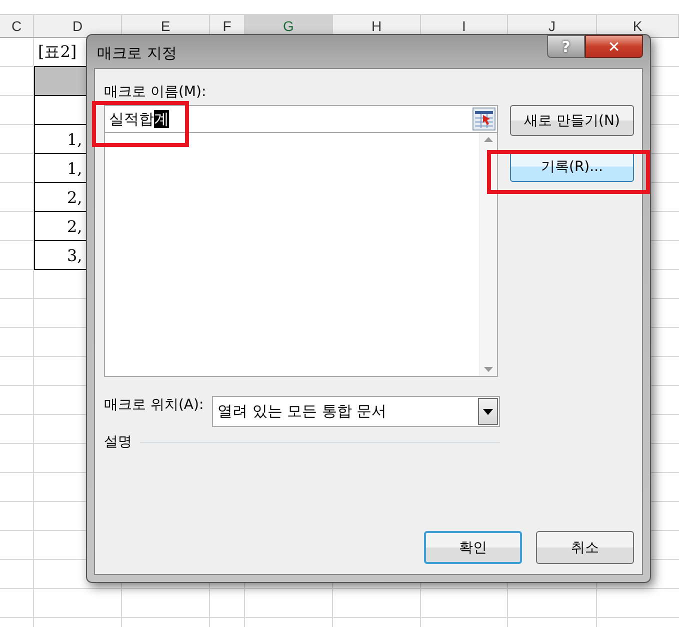  Describe the element at coordinates (585, 547) in the screenshot. I see `cancel-button: 취소` at that location.